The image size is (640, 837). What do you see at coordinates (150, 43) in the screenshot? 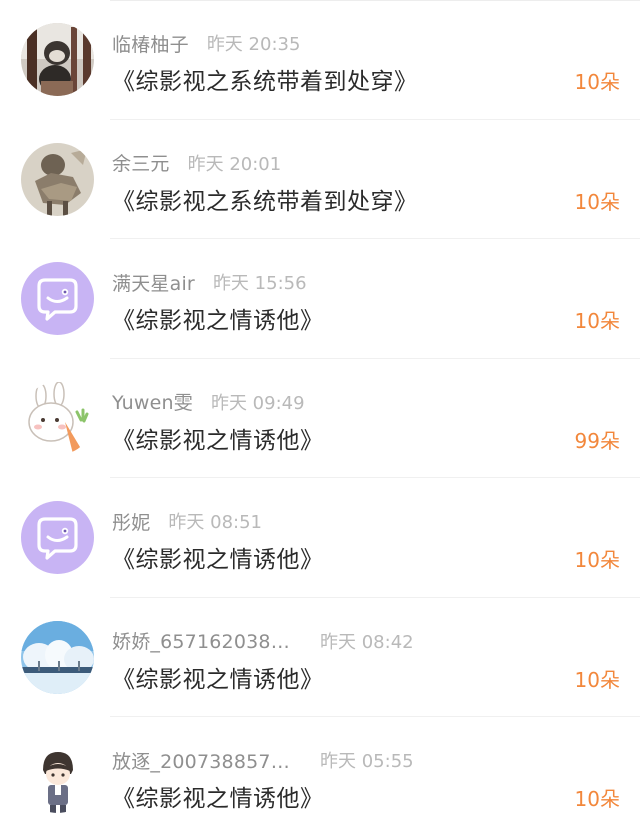
I see `username: 临椿柚子` at bounding box center [150, 43].